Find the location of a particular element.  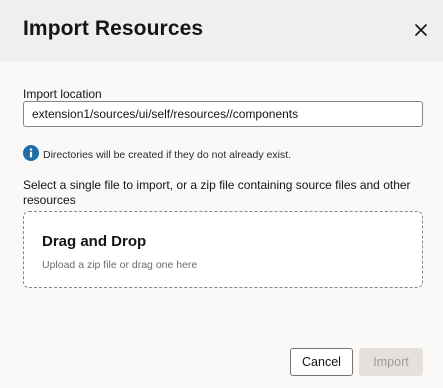

import-location-input is located at coordinates (223, 114).